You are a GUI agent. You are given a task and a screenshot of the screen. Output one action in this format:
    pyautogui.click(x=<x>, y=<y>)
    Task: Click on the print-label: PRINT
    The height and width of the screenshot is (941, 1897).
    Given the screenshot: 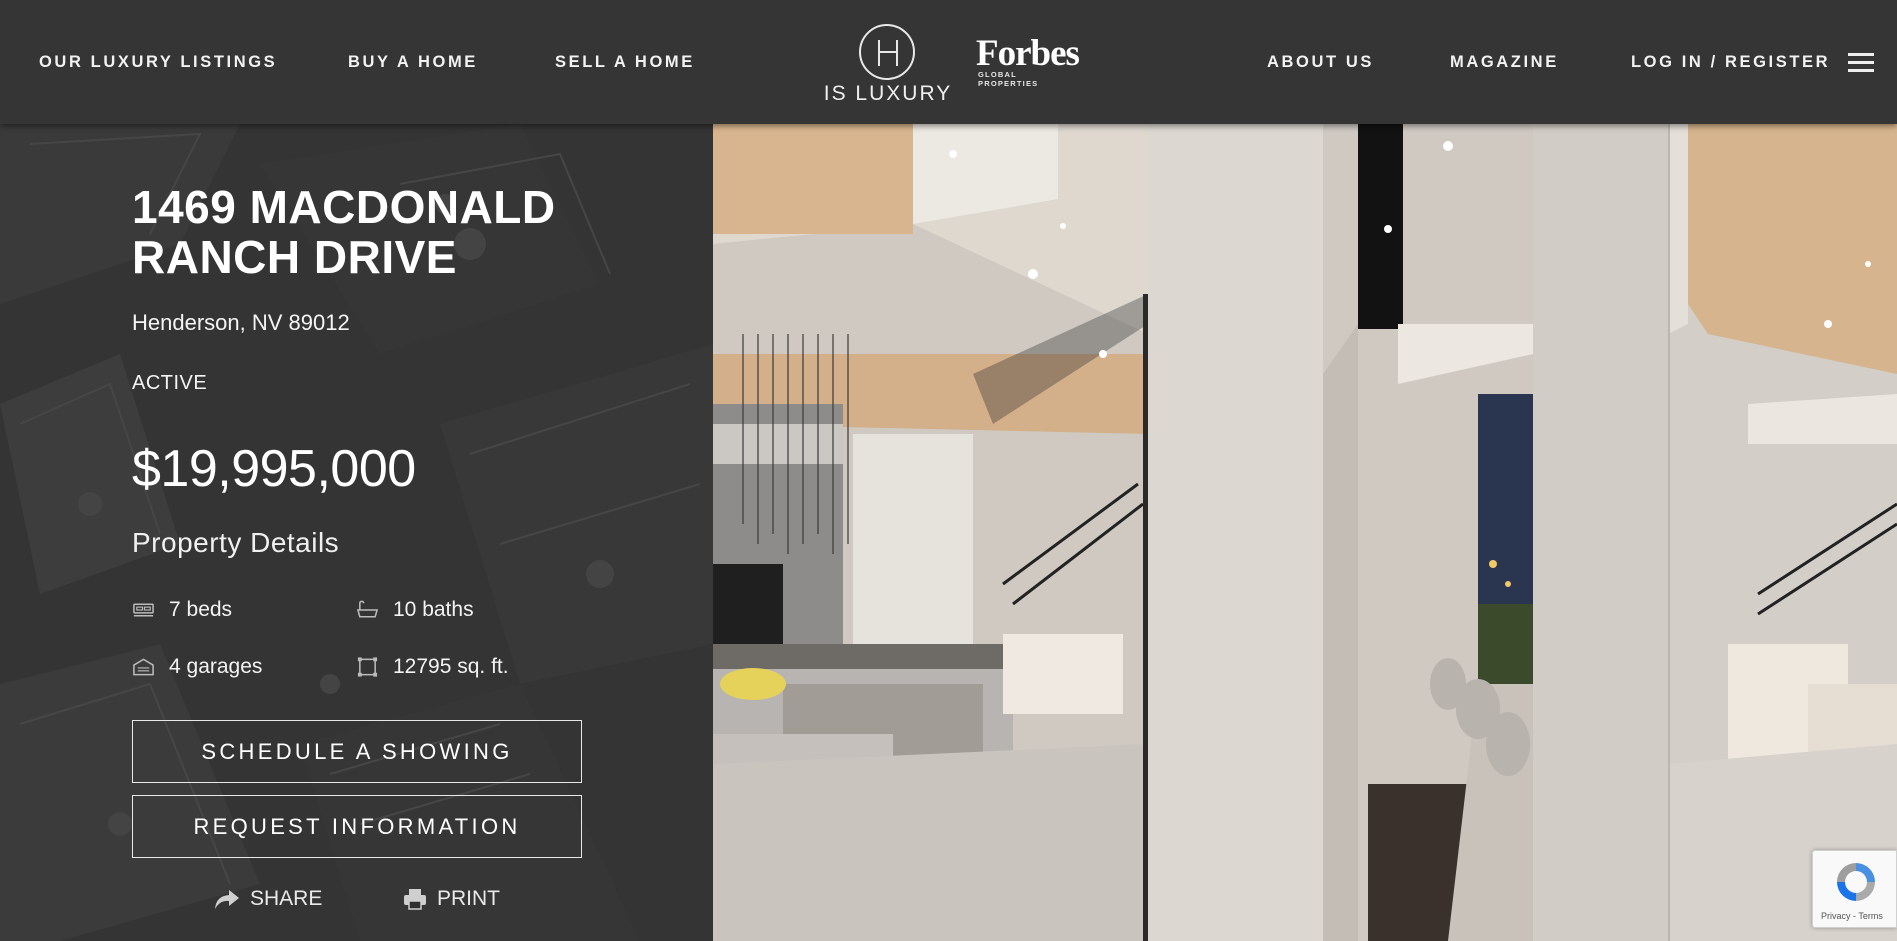 What is the action you would take?
    pyautogui.click(x=468, y=898)
    